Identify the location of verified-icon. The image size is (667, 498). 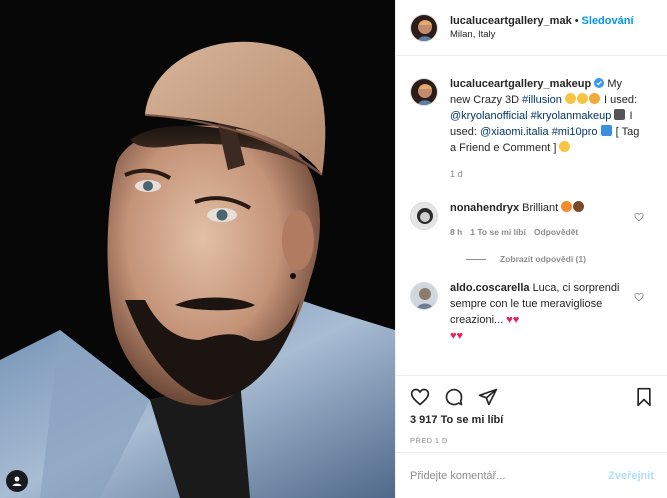
(599, 84).